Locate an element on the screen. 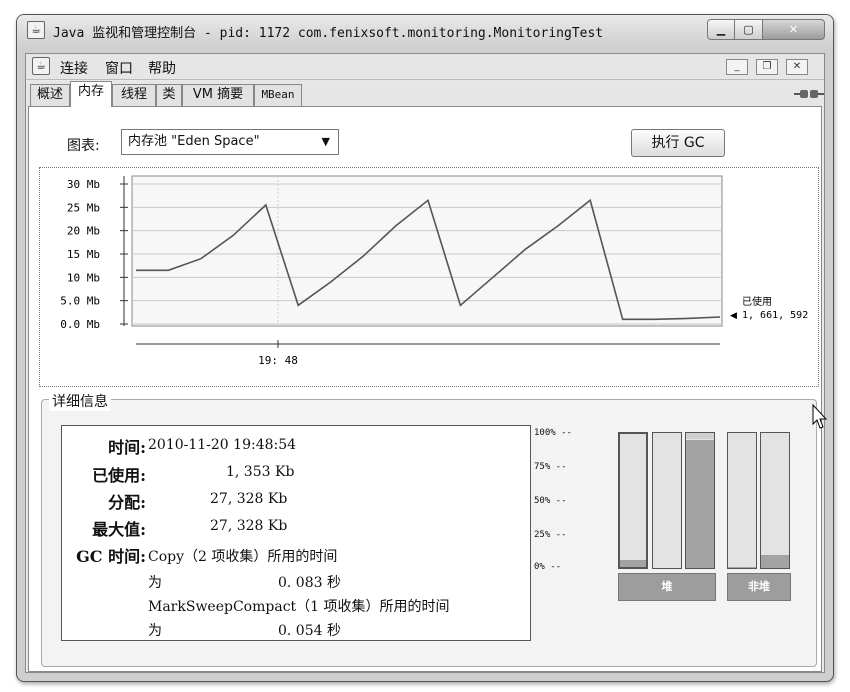 This screenshot has width=850, height=692. gc-time-label: GC 时间: is located at coordinates (111, 556).